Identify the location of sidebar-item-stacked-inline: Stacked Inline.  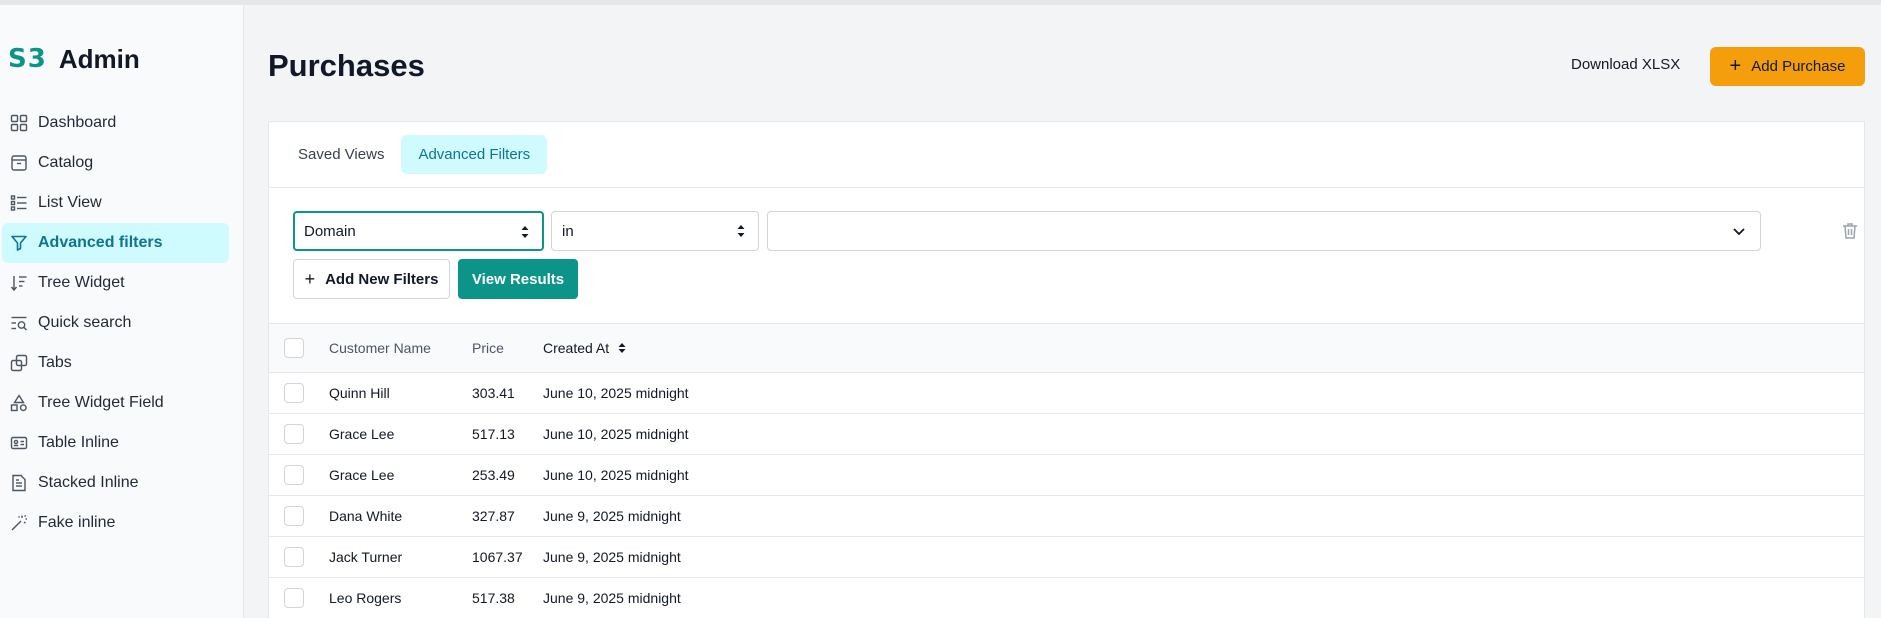
(115, 483).